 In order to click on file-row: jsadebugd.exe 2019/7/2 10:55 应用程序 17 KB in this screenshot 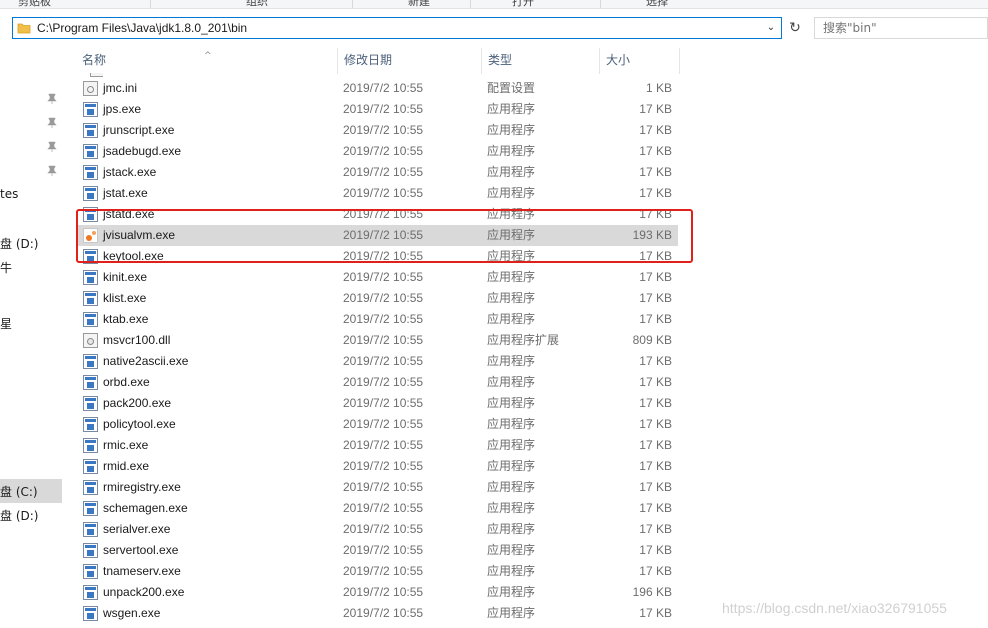, I will do `click(377, 151)`.